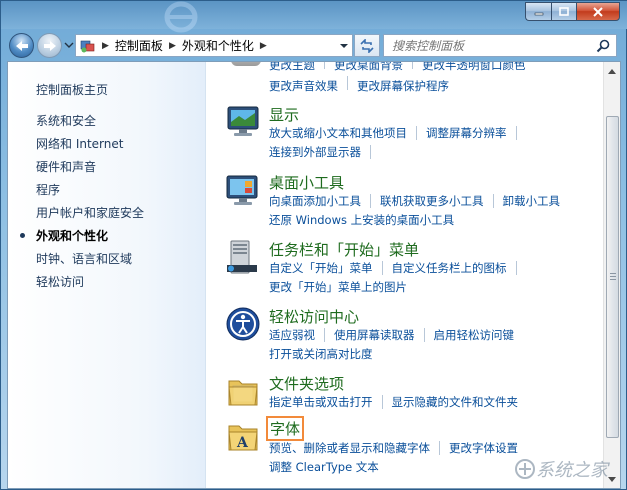 This screenshot has width=627, height=490. I want to click on link-add-gadgets: 向桌面添加小工具, so click(315, 201).